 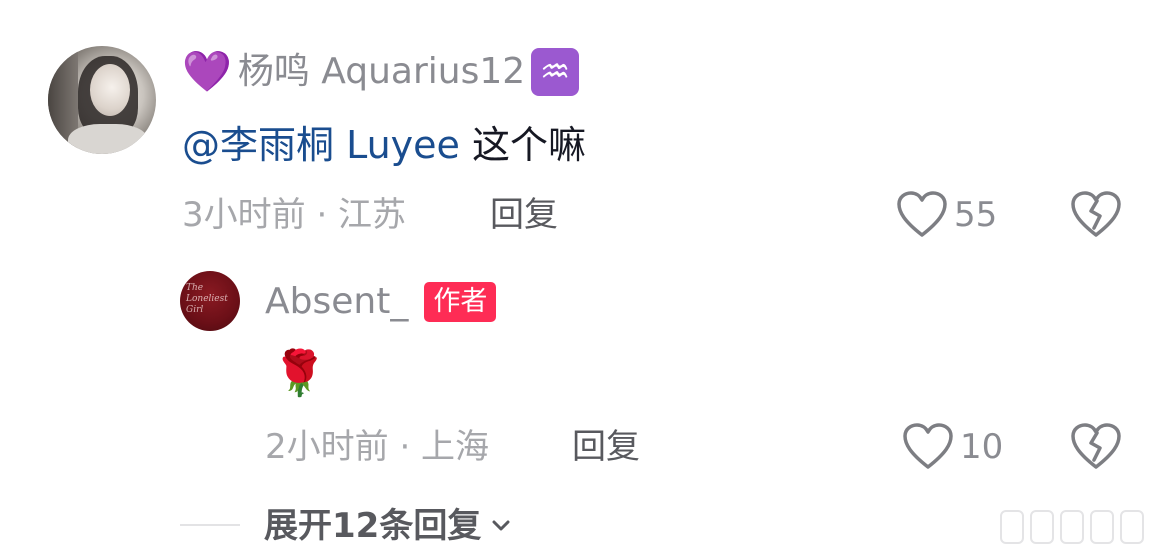 I want to click on comment-header: 💜 杨鸣 Aquarius12 ♒, so click(x=381, y=72).